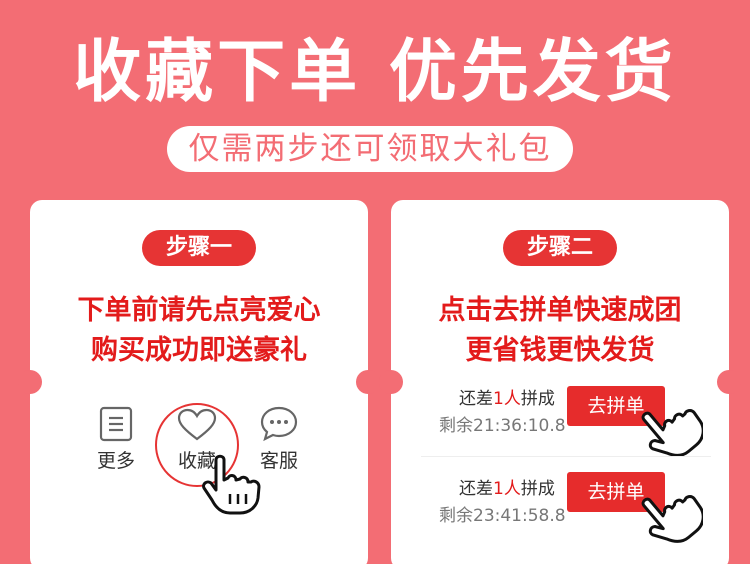  I want to click on step-two-line1: 点击去拼单快速成团, so click(560, 310).